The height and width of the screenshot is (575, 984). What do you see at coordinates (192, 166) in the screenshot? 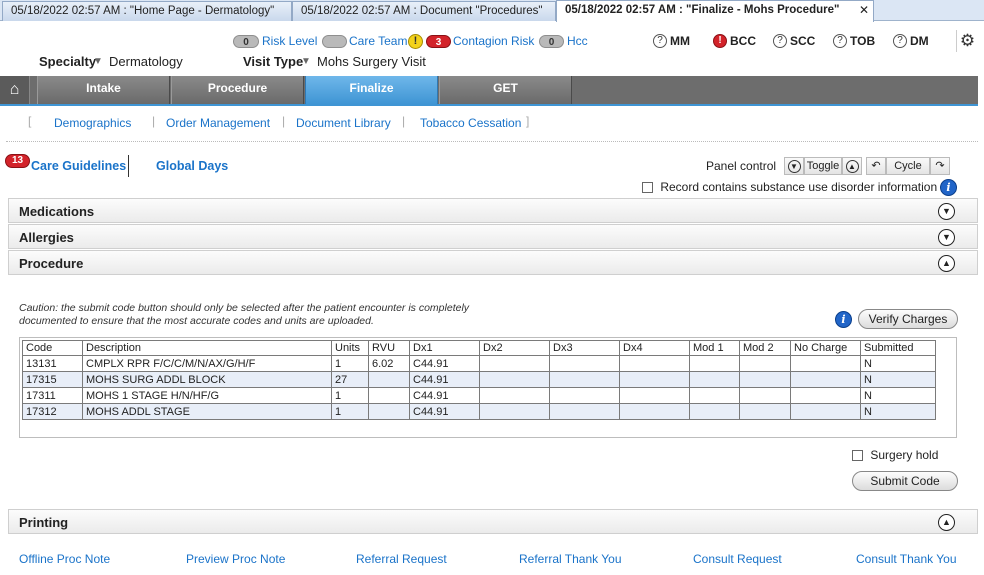
I see `global-days-link: Global Days` at bounding box center [192, 166].